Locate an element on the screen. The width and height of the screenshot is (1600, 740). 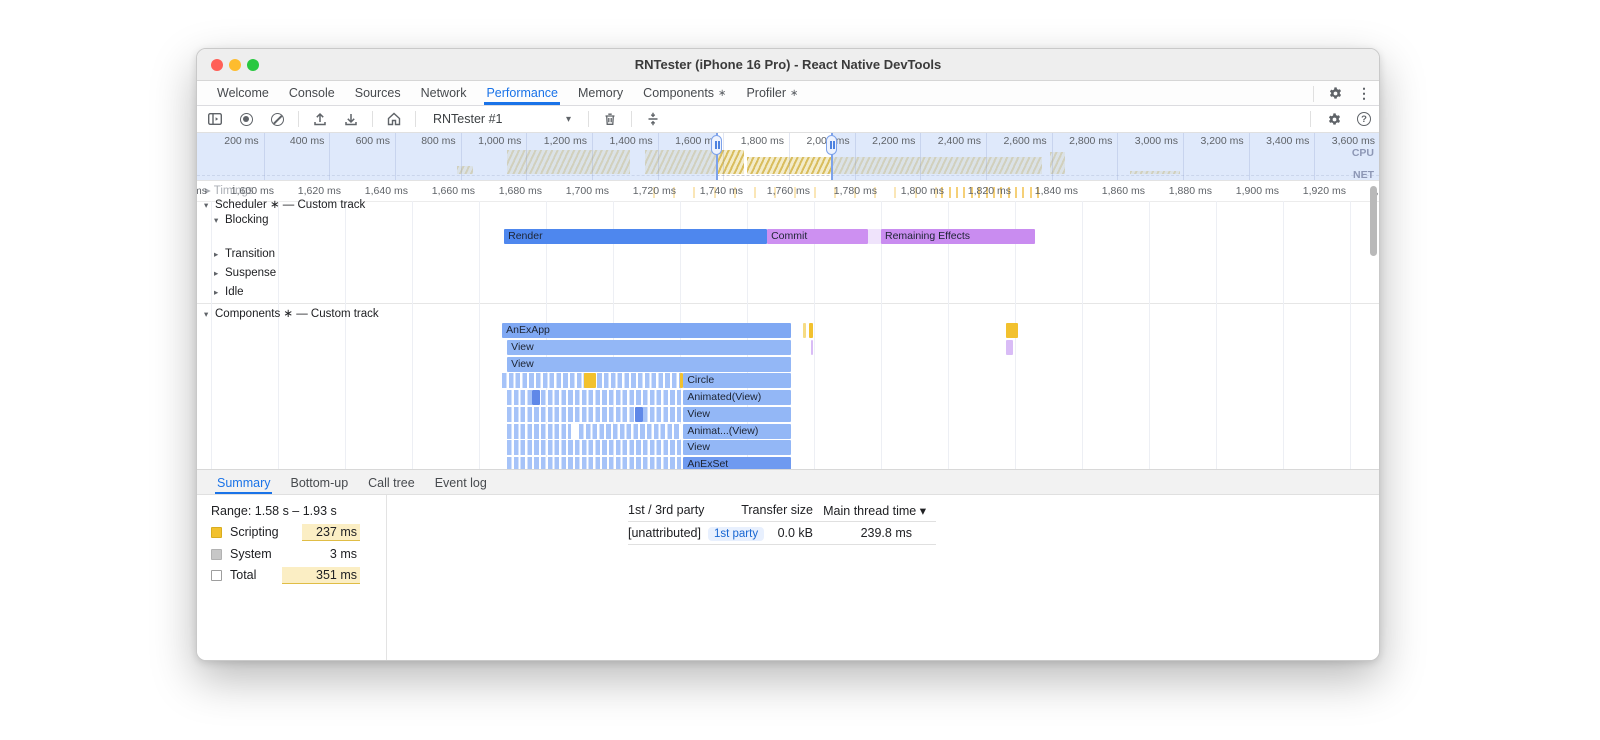
overview-tick-label: 3,000 ms is located at coordinates (1156, 141).